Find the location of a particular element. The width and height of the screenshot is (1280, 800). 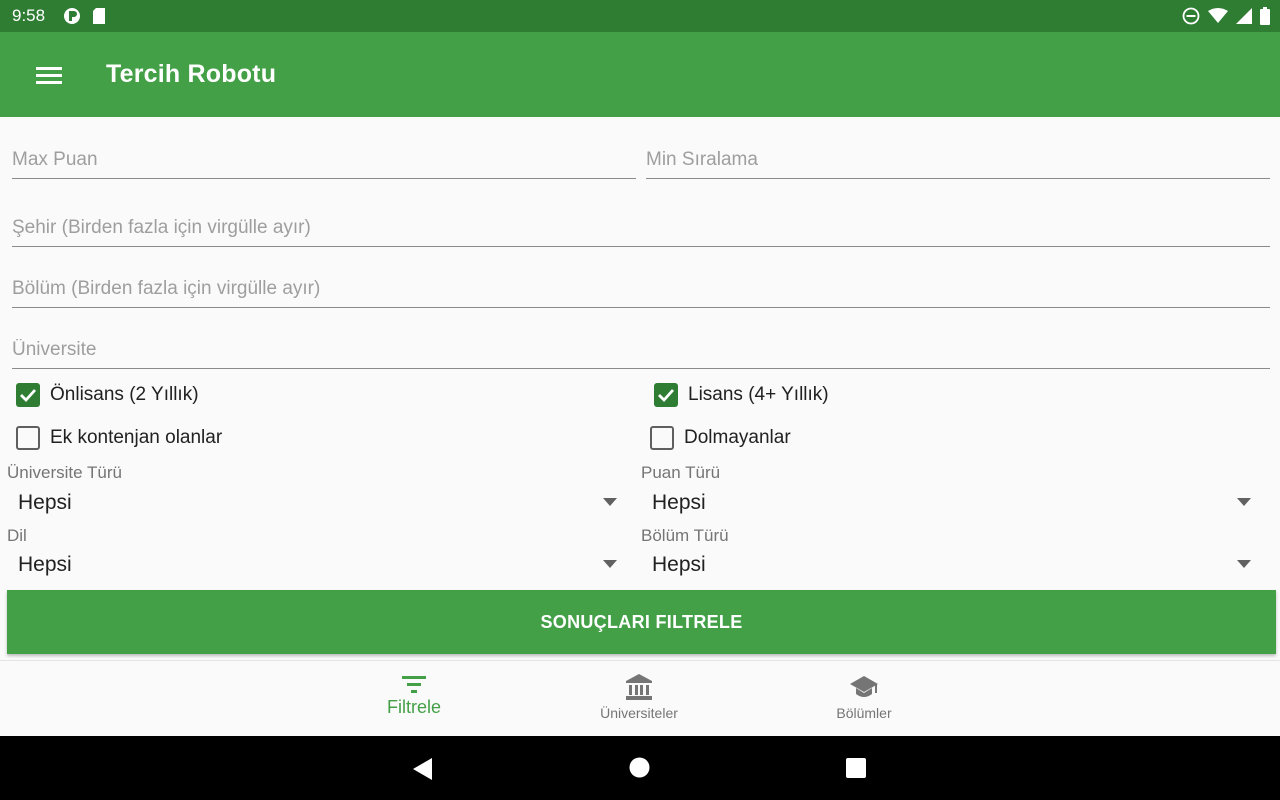

bolum-input is located at coordinates (641, 289).